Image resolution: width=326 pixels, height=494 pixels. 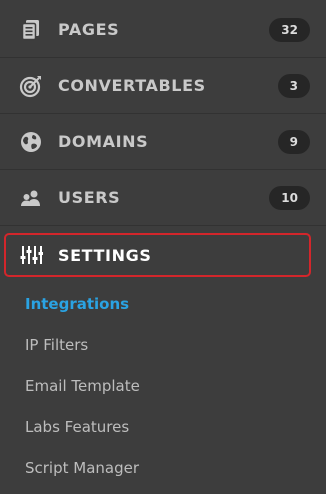 I want to click on submenu-item-ip-filters: IP Filters, so click(x=56, y=345).